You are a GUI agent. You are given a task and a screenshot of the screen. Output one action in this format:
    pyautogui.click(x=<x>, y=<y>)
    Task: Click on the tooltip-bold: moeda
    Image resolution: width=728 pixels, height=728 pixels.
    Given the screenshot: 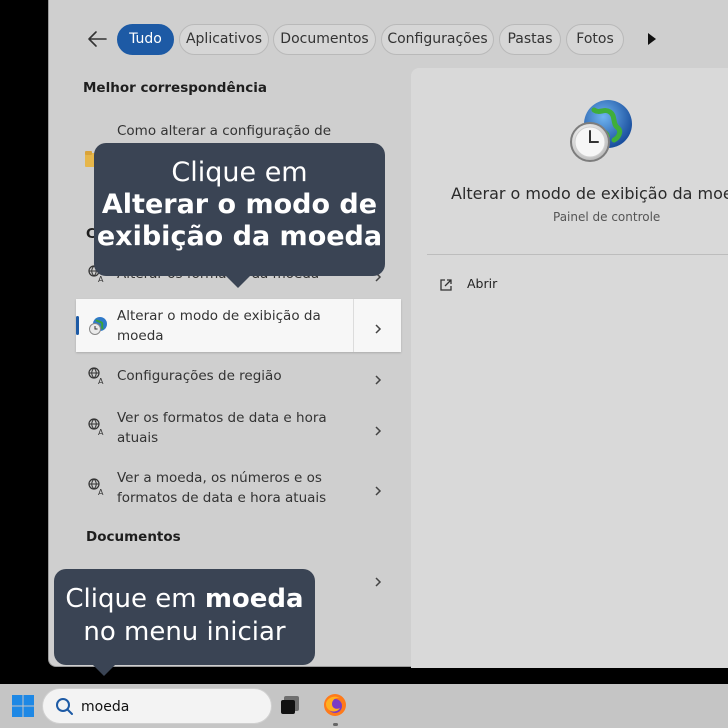 What is the action you would take?
    pyautogui.click(x=254, y=599)
    